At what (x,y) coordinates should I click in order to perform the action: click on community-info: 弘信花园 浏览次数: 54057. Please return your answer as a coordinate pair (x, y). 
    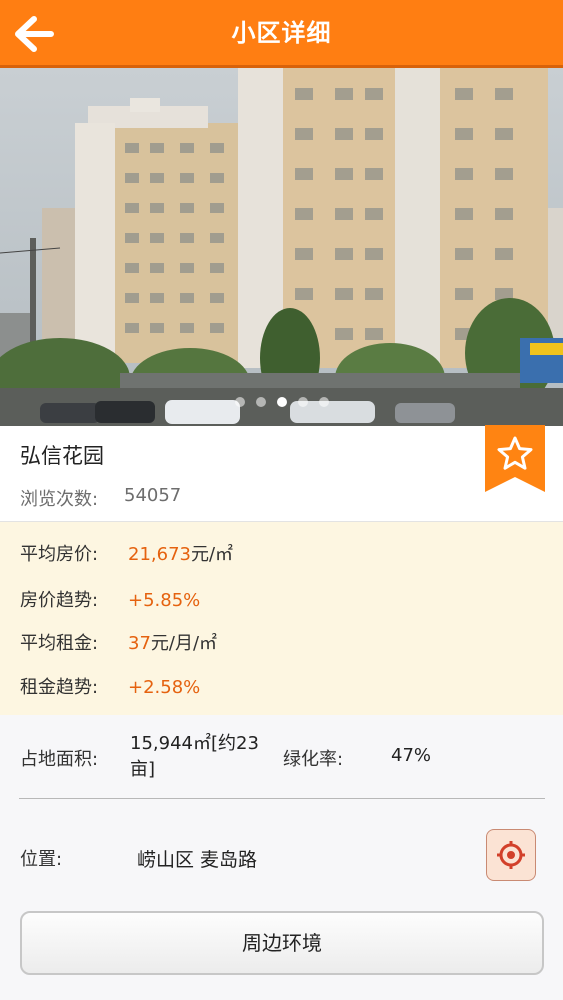
    Looking at the image, I should click on (281, 474).